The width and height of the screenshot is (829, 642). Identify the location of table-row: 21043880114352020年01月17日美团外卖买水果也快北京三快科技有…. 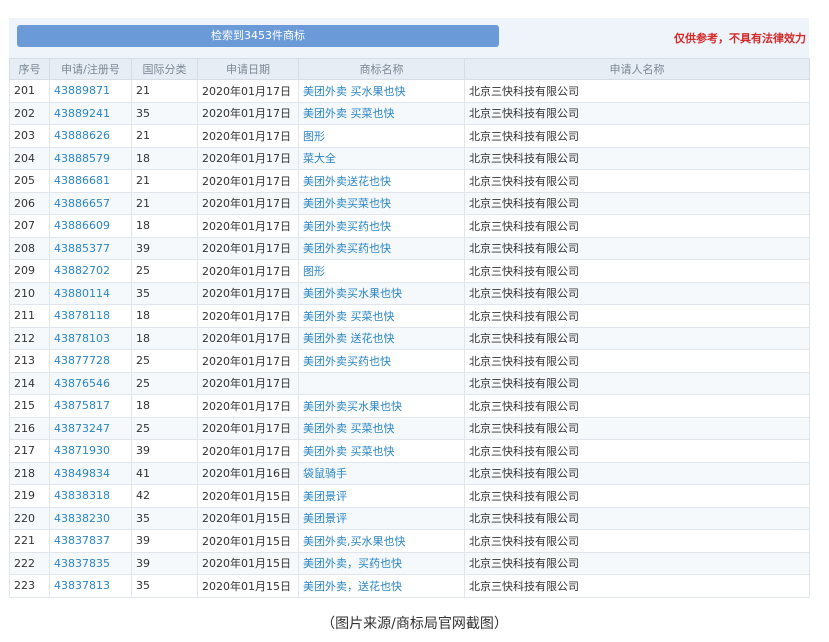
(410, 293).